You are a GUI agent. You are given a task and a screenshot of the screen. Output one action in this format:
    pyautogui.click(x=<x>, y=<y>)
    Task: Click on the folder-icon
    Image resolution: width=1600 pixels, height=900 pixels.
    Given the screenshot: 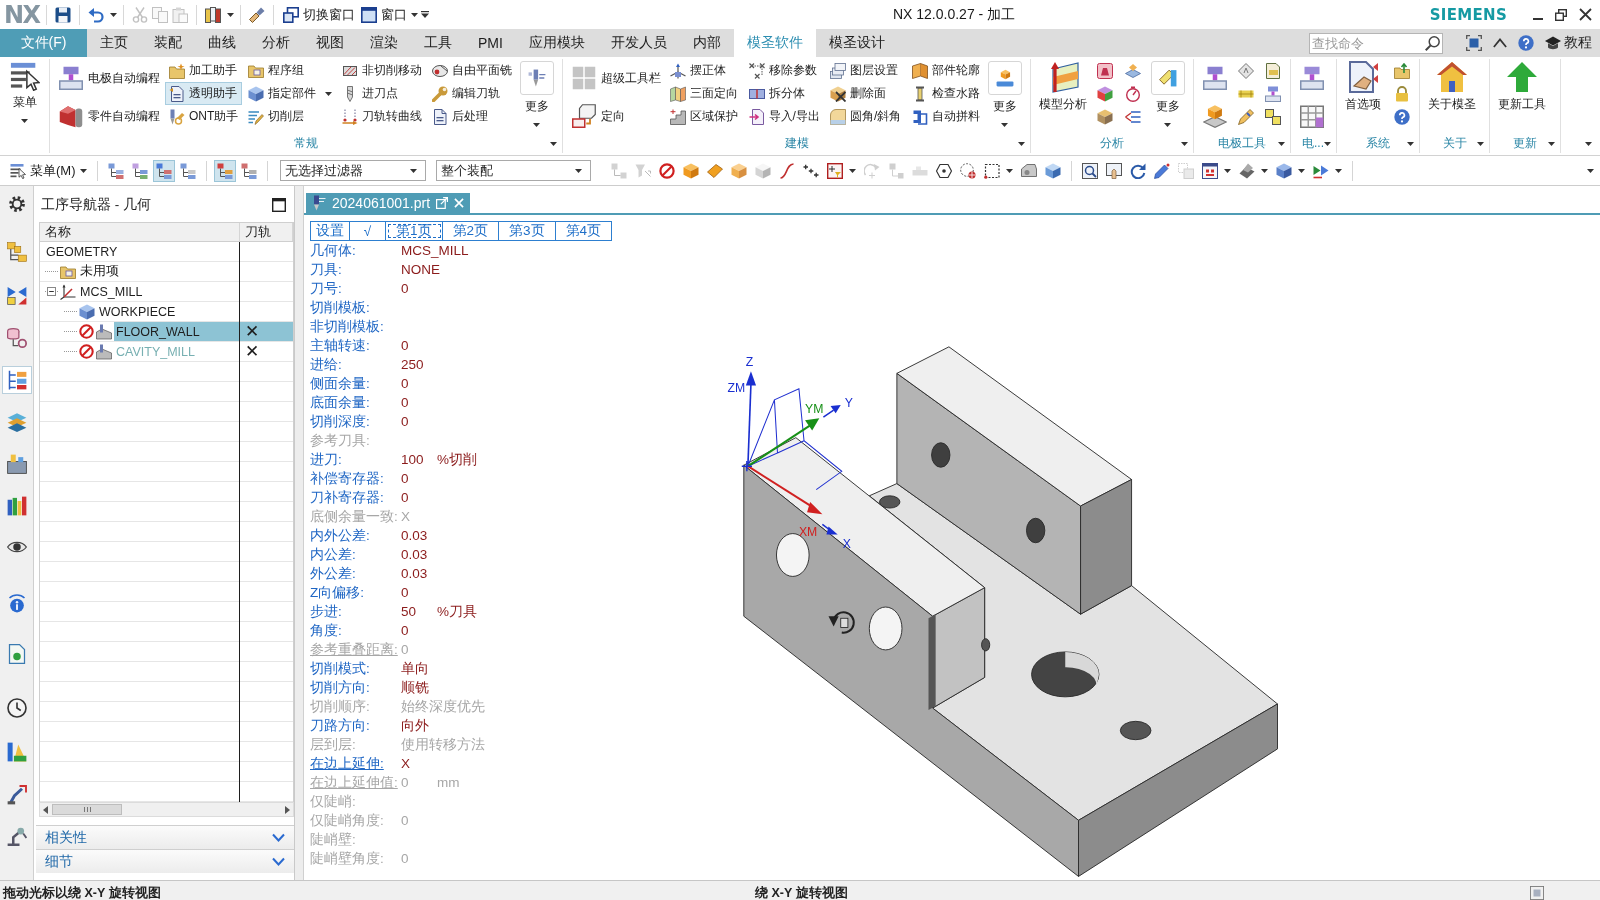 What is the action you would take?
    pyautogui.click(x=1402, y=70)
    